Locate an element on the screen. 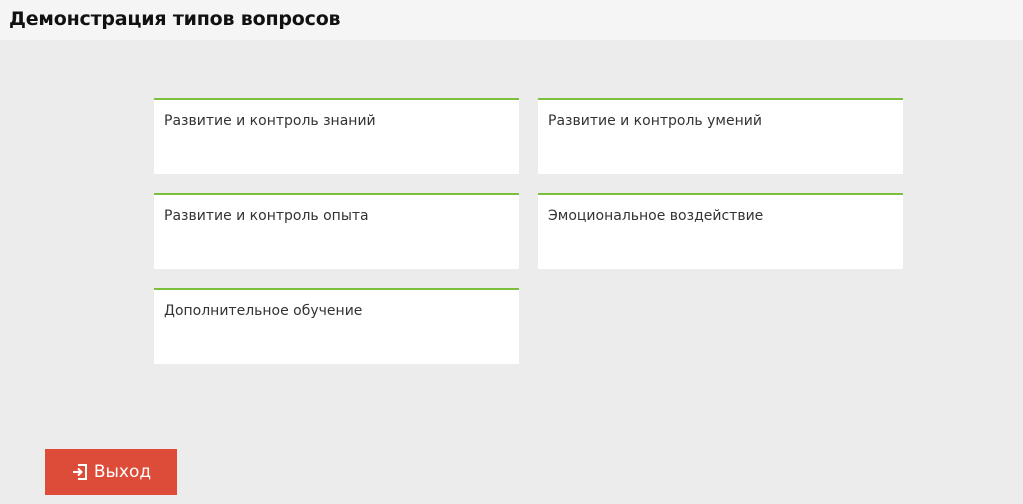 The height and width of the screenshot is (504, 1023). exit-button: Выход is located at coordinates (111, 472).